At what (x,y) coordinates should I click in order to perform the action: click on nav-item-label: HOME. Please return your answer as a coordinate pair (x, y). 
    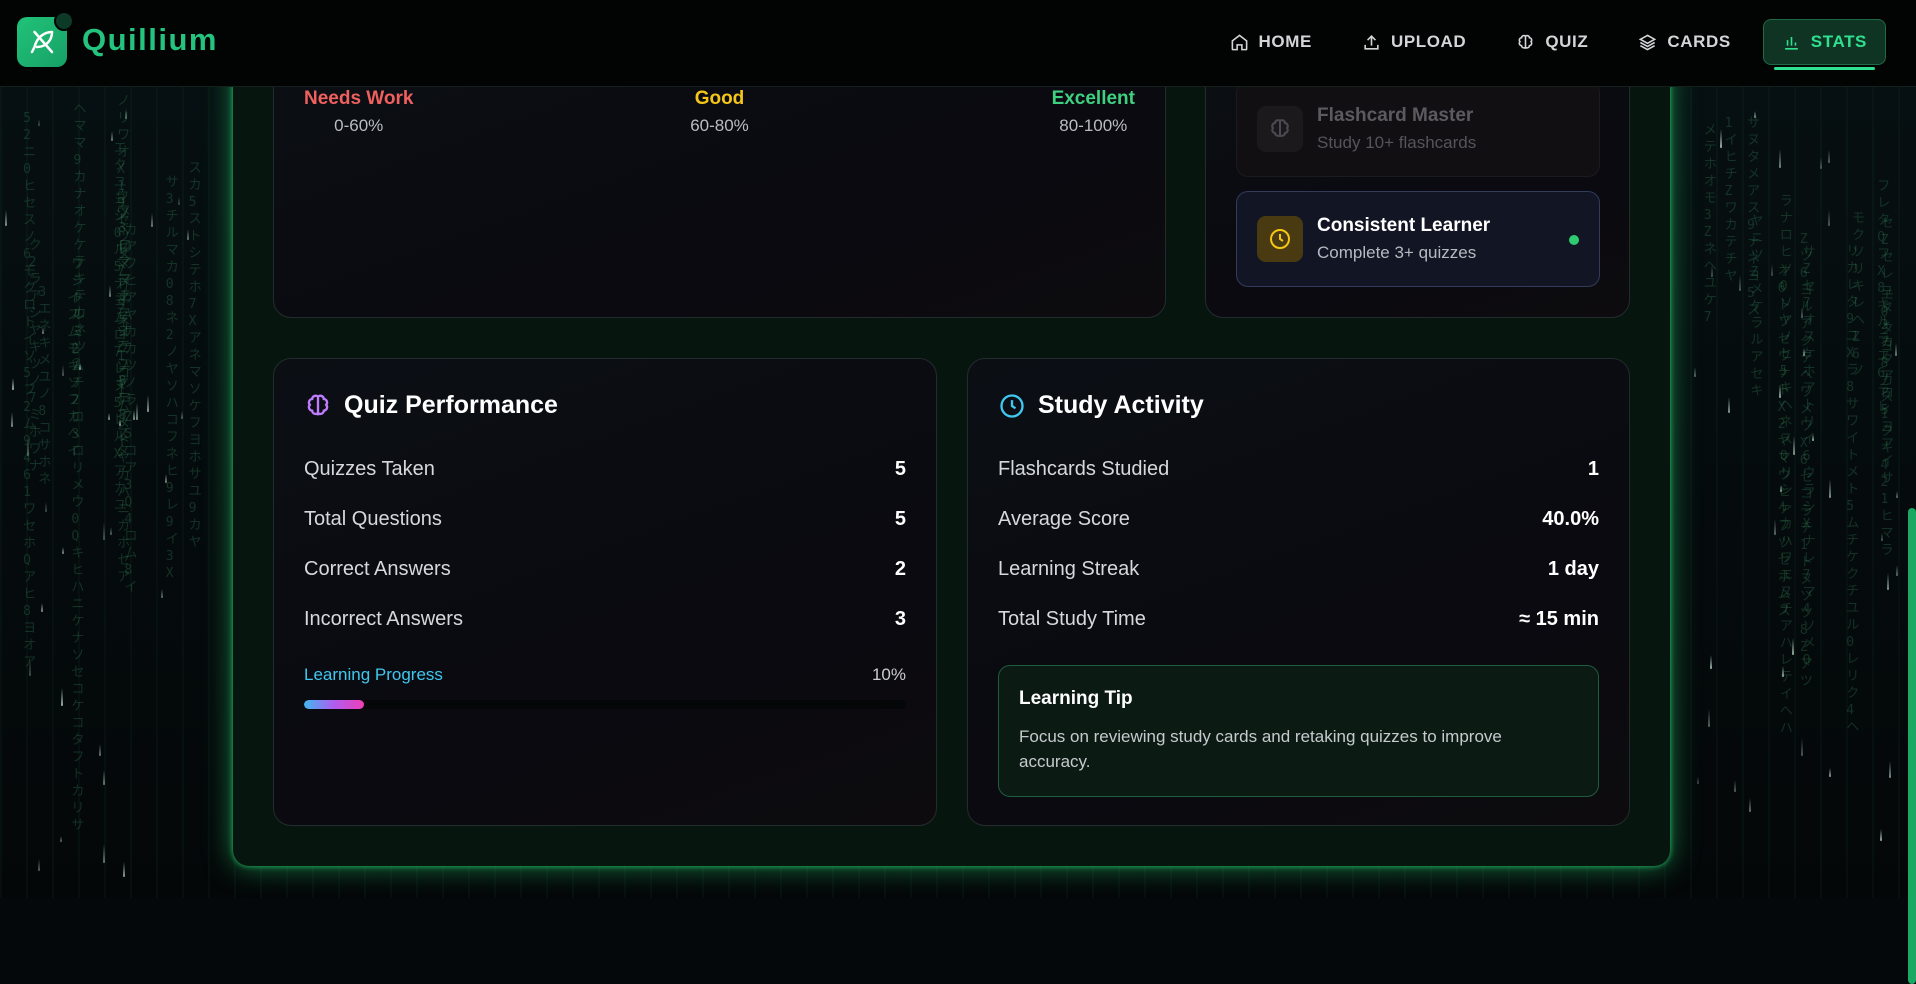
    Looking at the image, I should click on (1285, 41).